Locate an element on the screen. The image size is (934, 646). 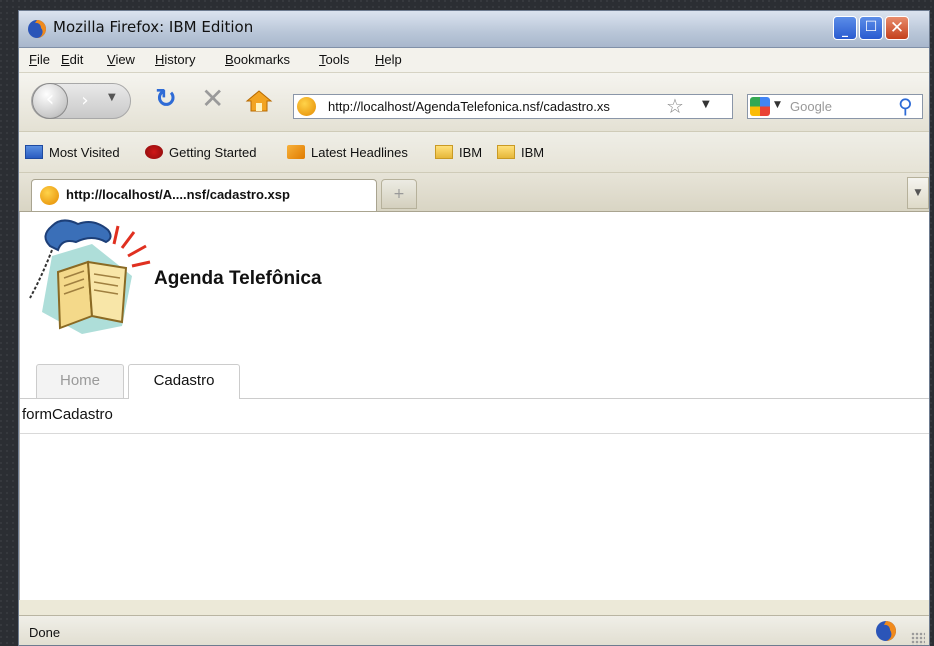
new-tab-button: + is located at coordinates (399, 194).